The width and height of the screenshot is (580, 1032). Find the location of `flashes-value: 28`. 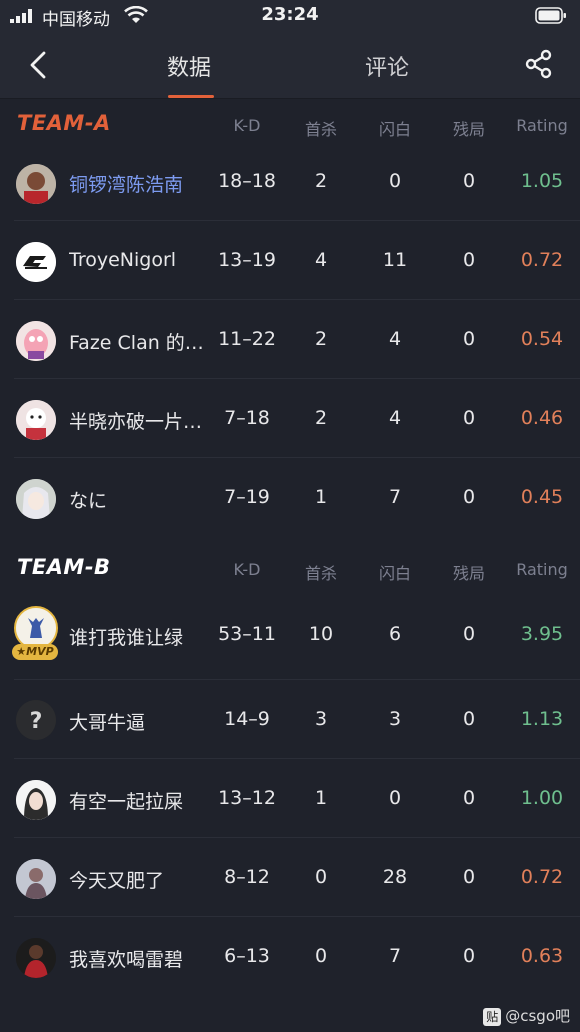

flashes-value: 28 is located at coordinates (395, 877).